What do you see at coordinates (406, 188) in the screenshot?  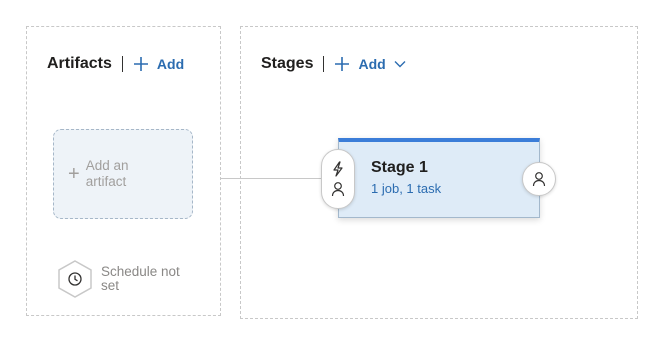 I see `stage-summary-link: 1 job, 1 task` at bounding box center [406, 188].